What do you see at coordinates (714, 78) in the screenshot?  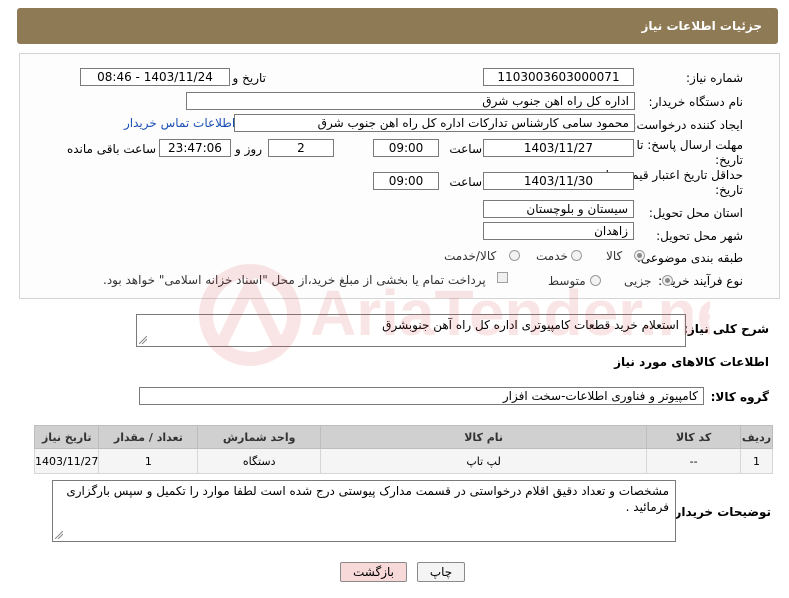 I see `need-number-label: شماره نیاز:` at bounding box center [714, 78].